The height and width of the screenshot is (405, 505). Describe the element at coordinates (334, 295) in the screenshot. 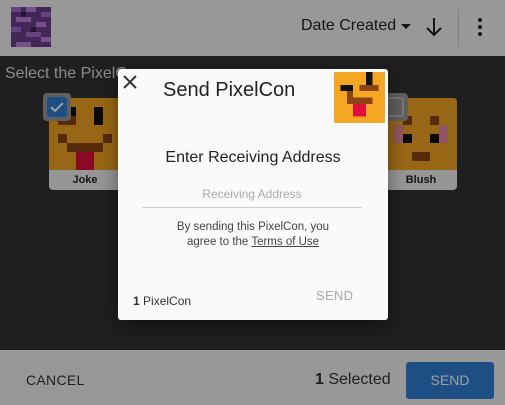

I see `dialog-send-button: SEND` at that location.